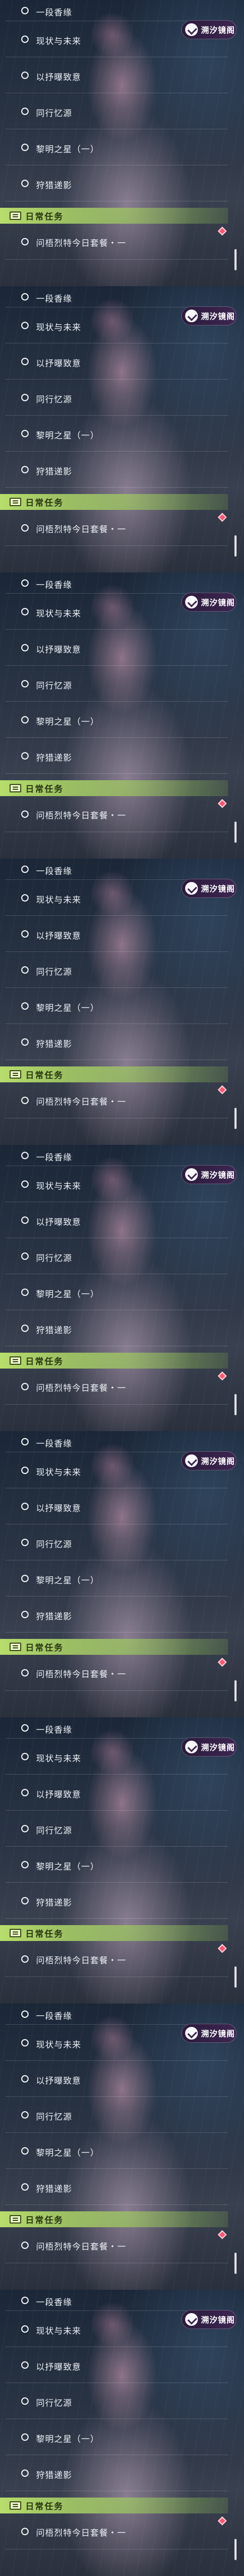 The width and height of the screenshot is (244, 2576). Describe the element at coordinates (55, 758) in the screenshot. I see `quest-label: 狩猎递影` at that location.